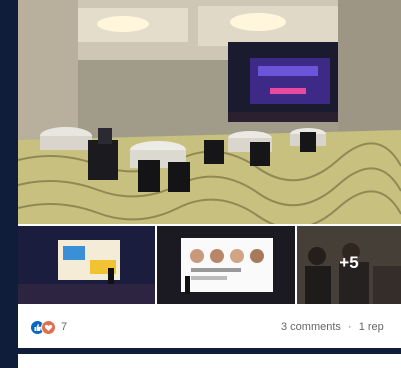  I want to click on reposts-count-link: 1 rep, so click(371, 327).